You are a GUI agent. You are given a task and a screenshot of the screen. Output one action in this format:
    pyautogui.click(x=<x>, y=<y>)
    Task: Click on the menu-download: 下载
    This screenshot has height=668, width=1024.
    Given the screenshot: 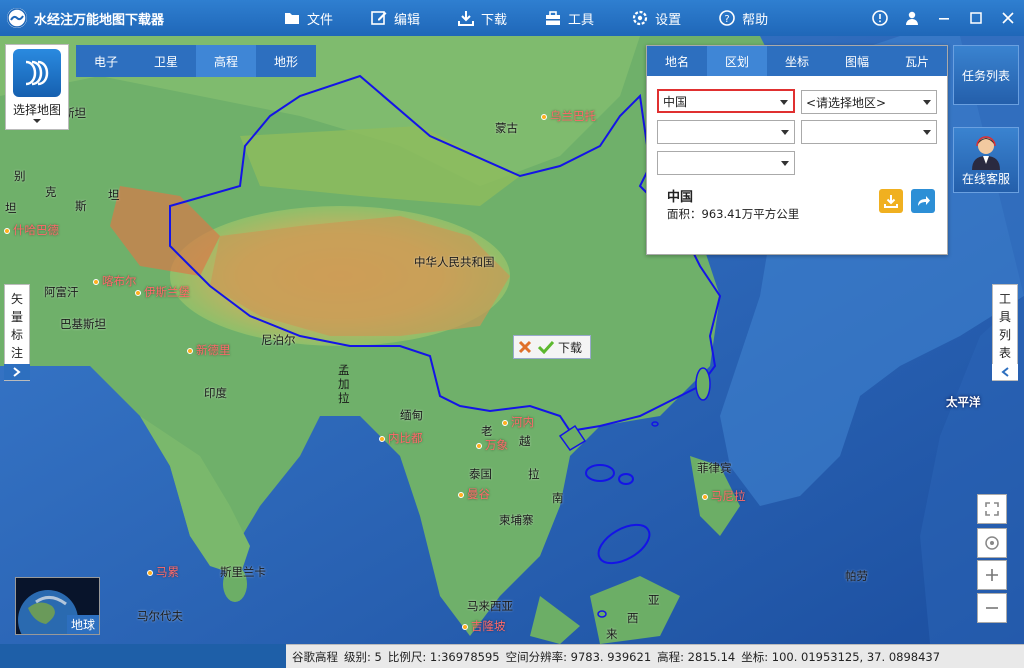 What is the action you would take?
    pyautogui.click(x=482, y=18)
    